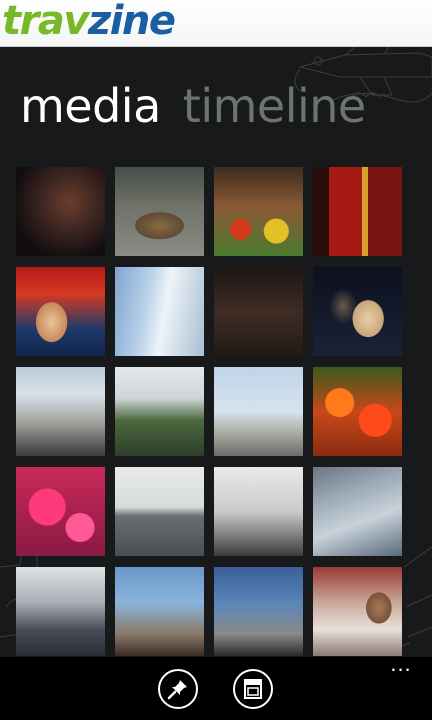  I want to click on pin-icon, so click(177, 690).